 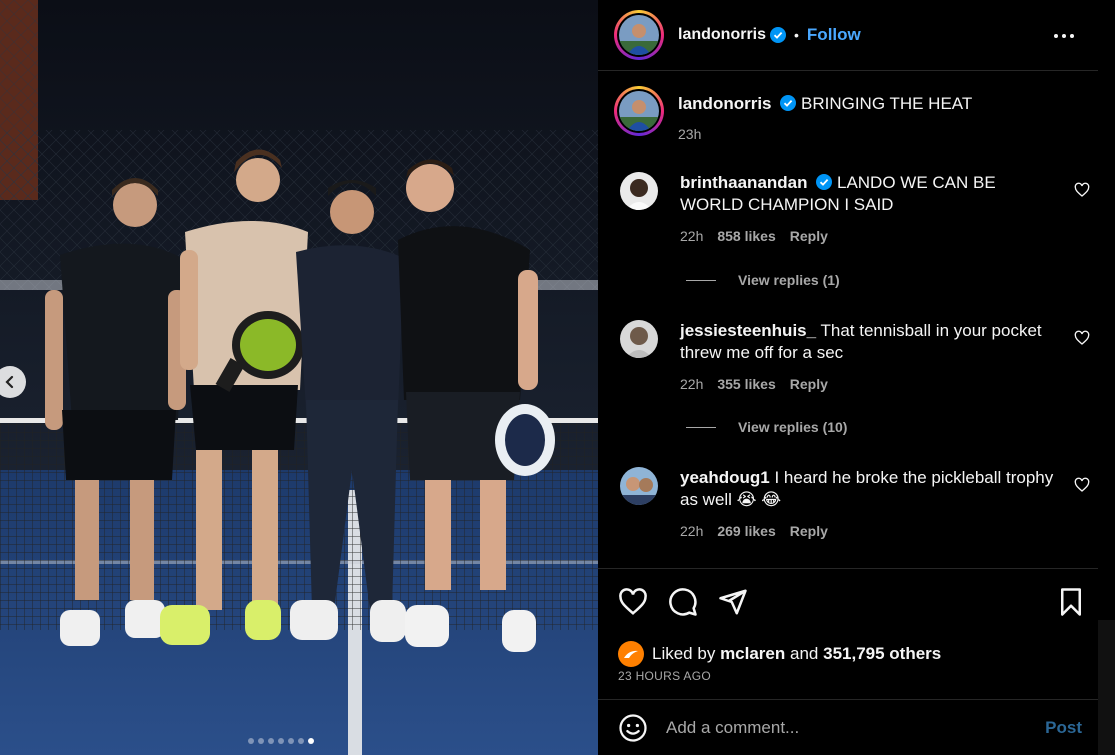 I want to click on caption-text: BRINGING THE HEAT, so click(x=886, y=103).